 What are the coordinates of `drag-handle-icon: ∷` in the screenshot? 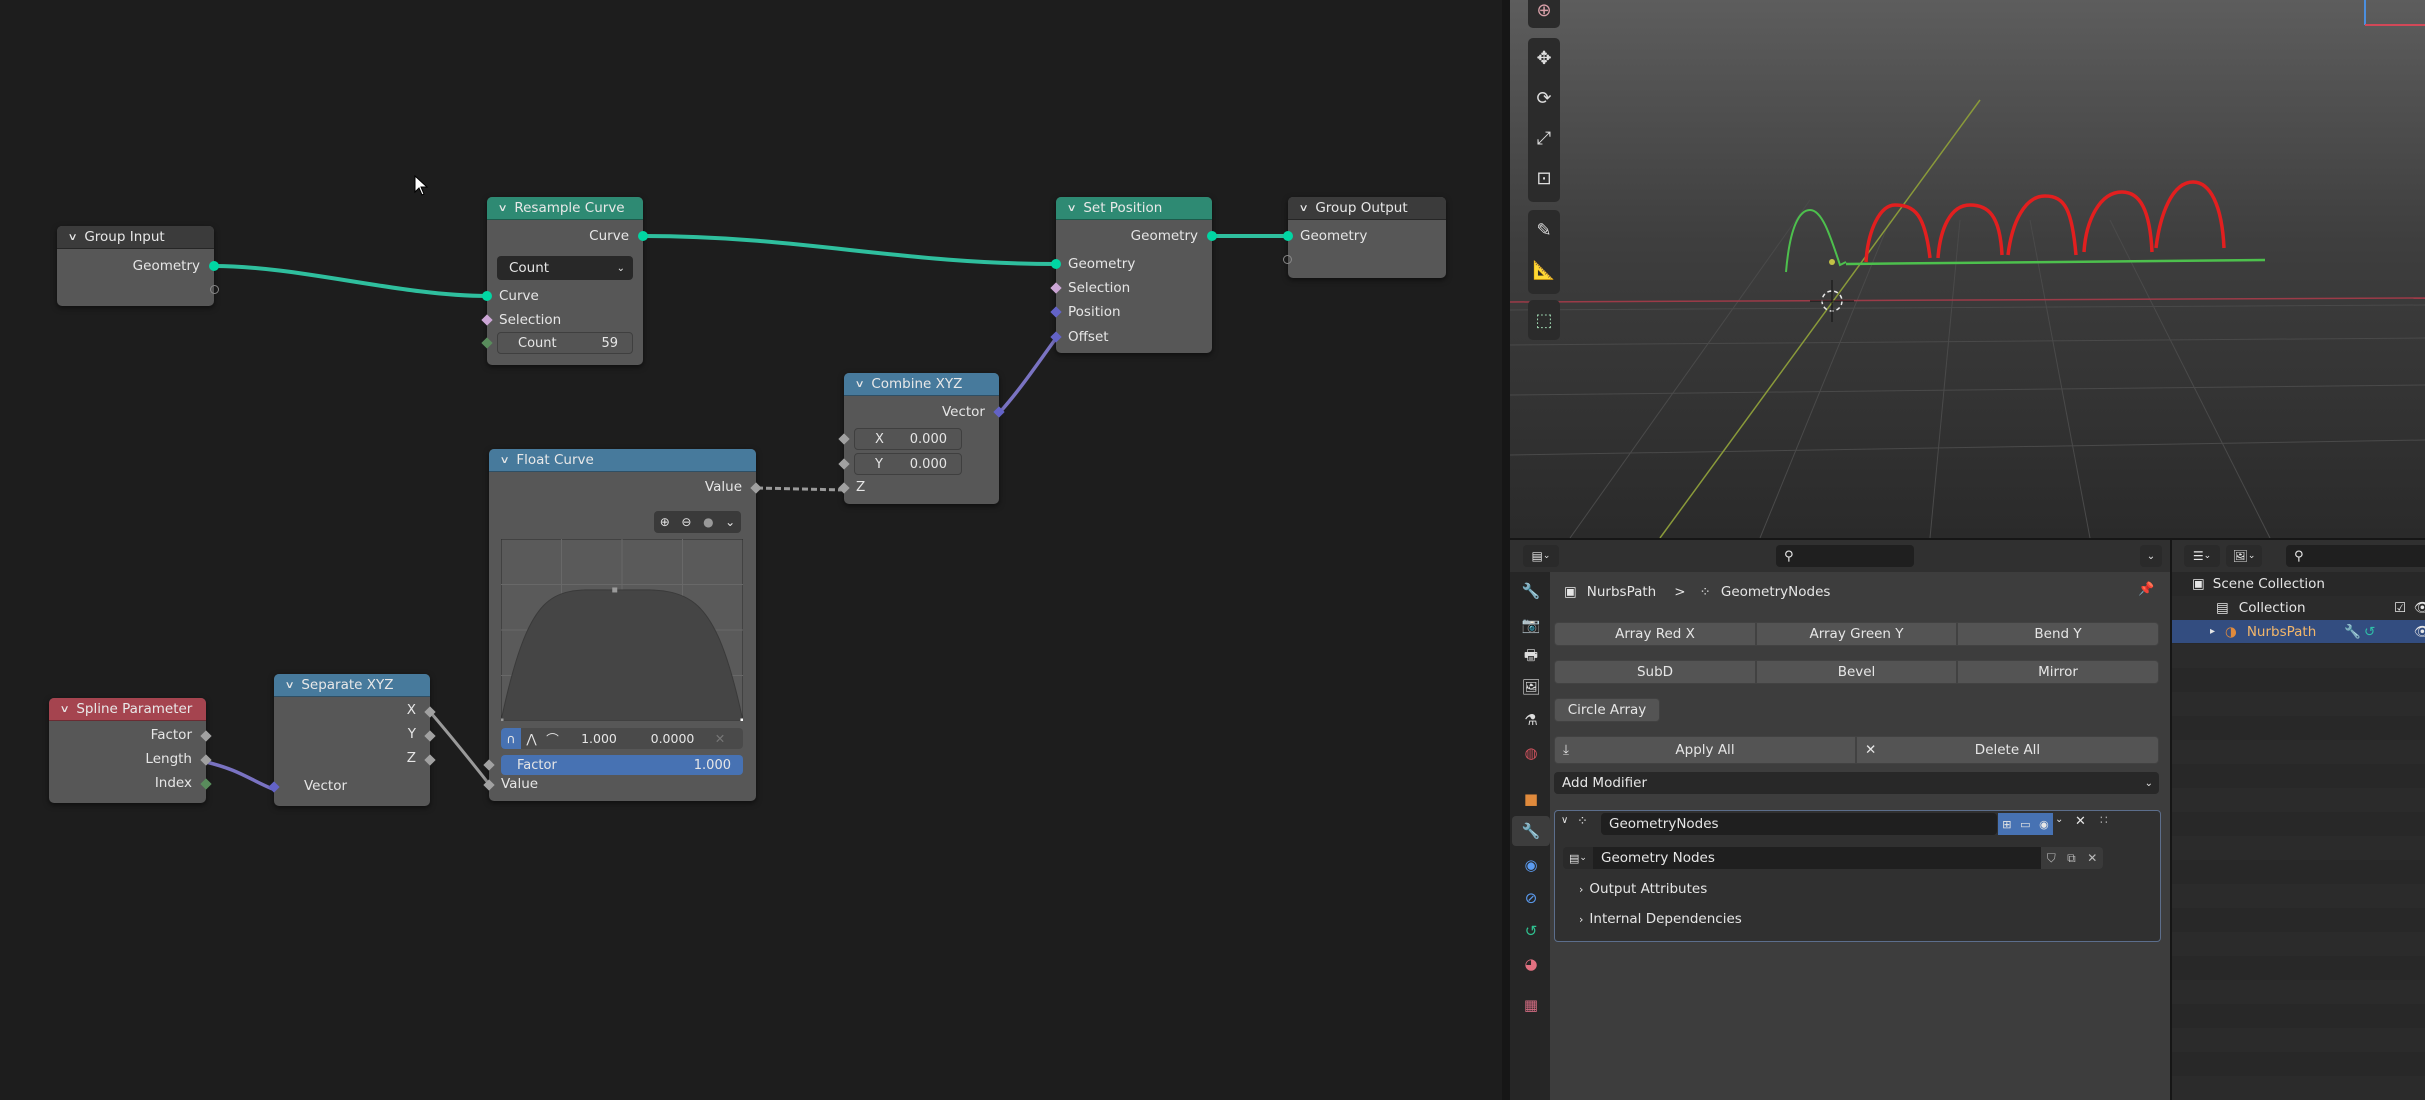 It's located at (2104, 820).